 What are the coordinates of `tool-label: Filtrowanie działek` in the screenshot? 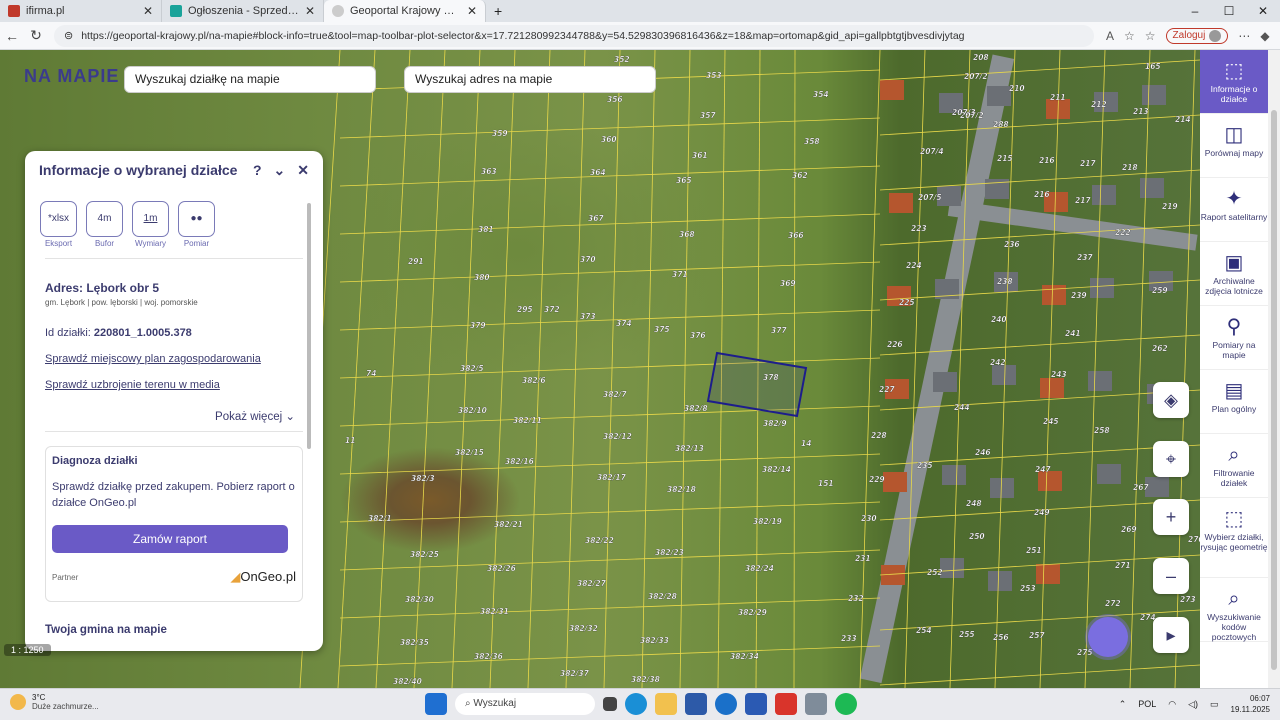 It's located at (1234, 478).